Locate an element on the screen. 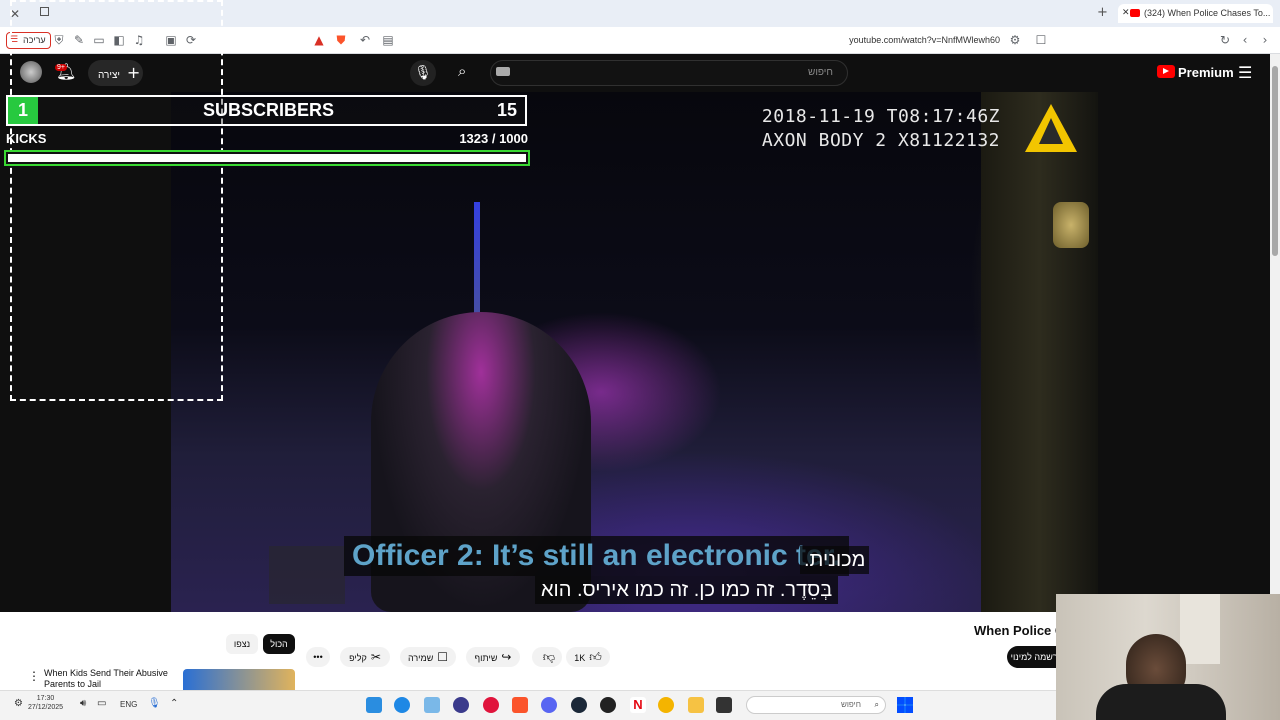 This screenshot has height=720, width=1280. subscribers-label: SUBSCRIBERS is located at coordinates (268, 110).